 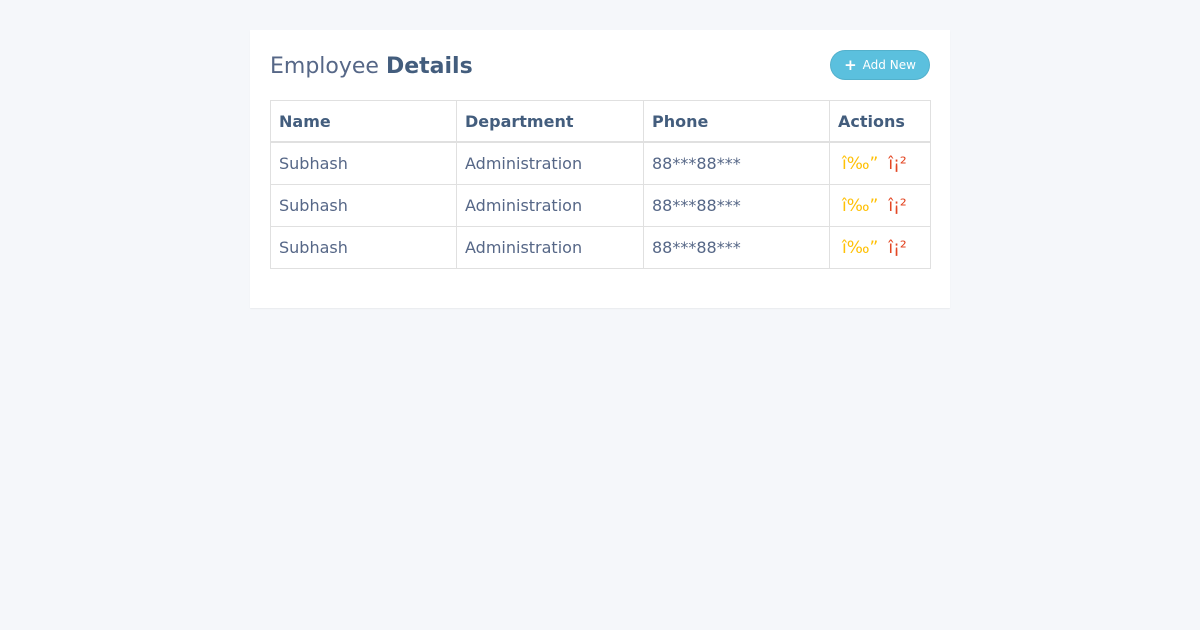 I want to click on column-header-name: Name, so click(x=363, y=121).